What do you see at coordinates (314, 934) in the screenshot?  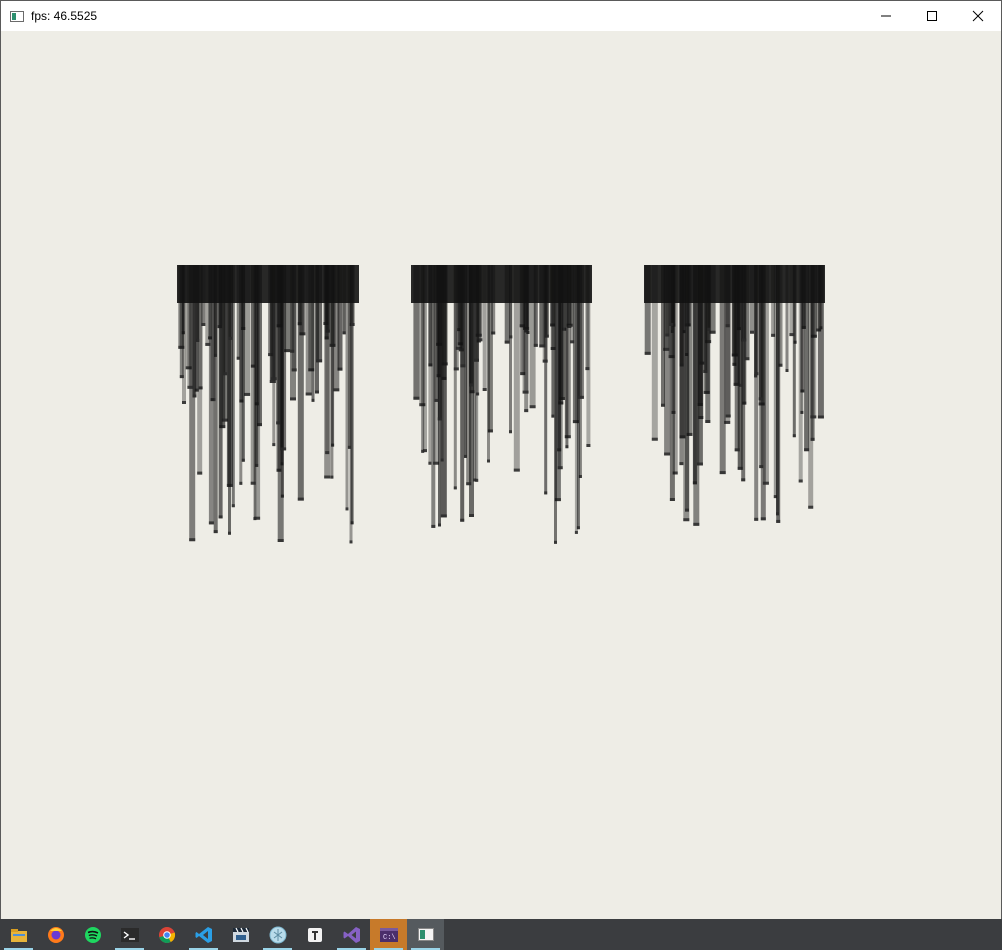 I see `taskbar-notes` at bounding box center [314, 934].